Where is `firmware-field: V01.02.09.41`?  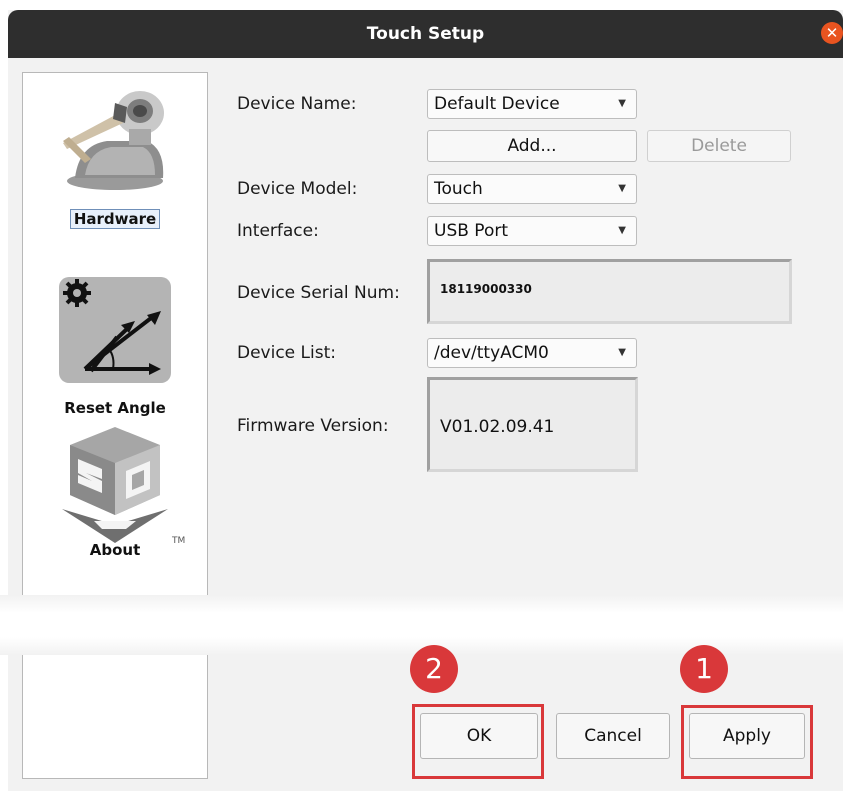
firmware-field: V01.02.09.41 is located at coordinates (532, 424).